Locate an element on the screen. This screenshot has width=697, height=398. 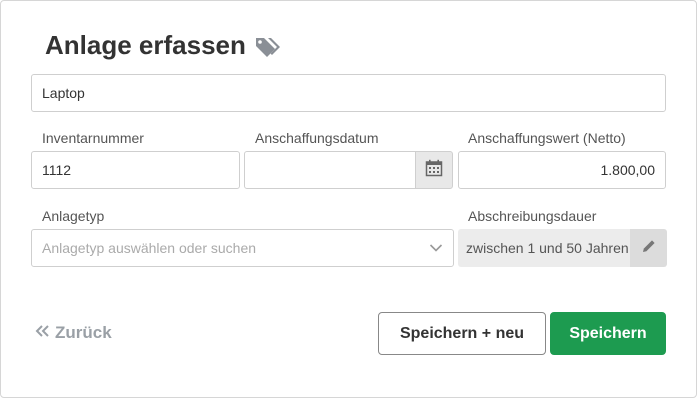
calendar-button is located at coordinates (434, 170).